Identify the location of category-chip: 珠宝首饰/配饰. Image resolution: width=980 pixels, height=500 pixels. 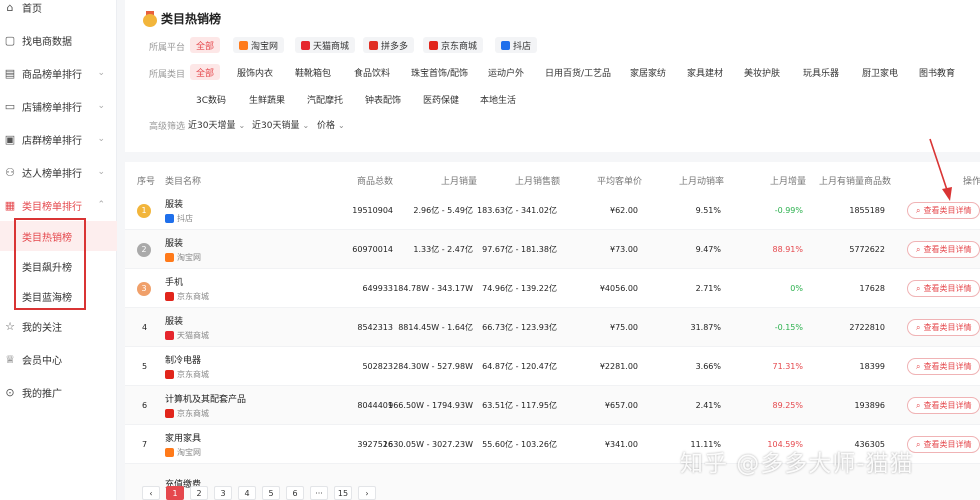
(439, 72).